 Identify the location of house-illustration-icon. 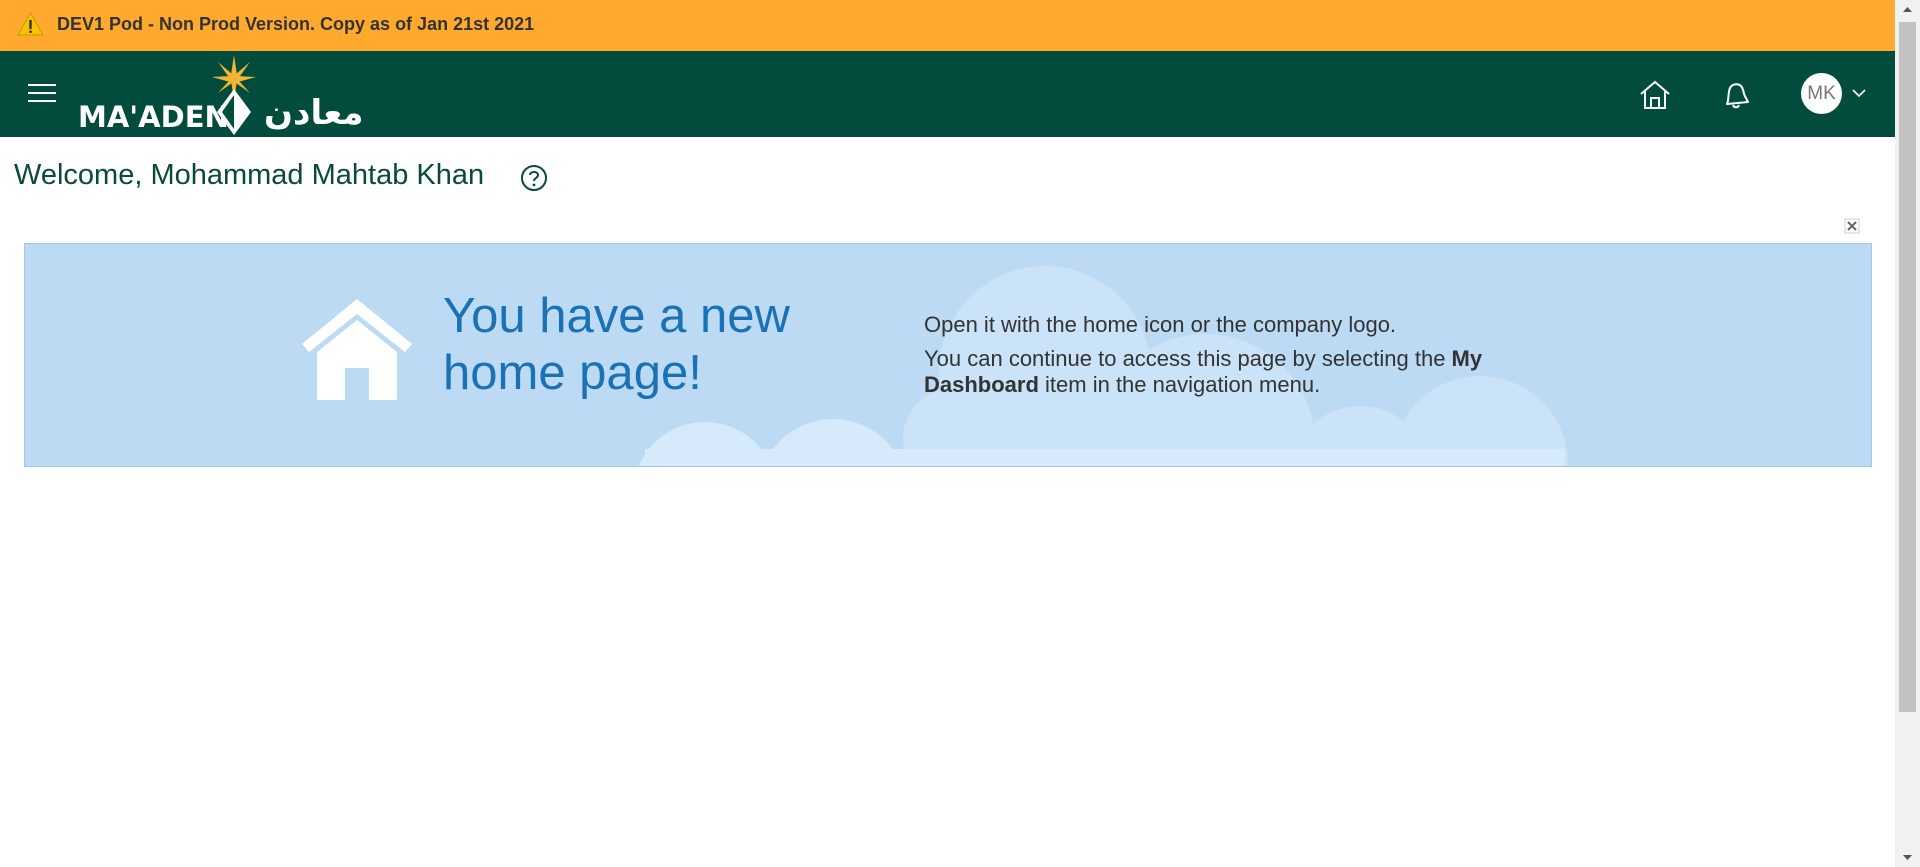
(357, 349).